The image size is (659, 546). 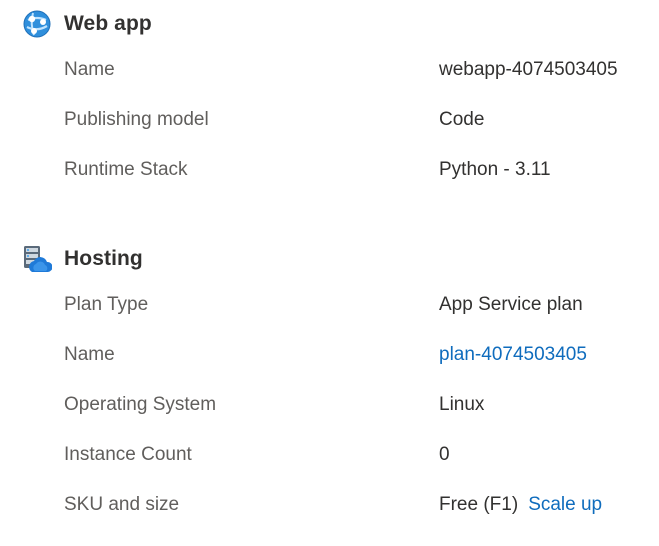 I want to click on hosting-row-name: Name plan-4074503405, so click(x=329, y=355).